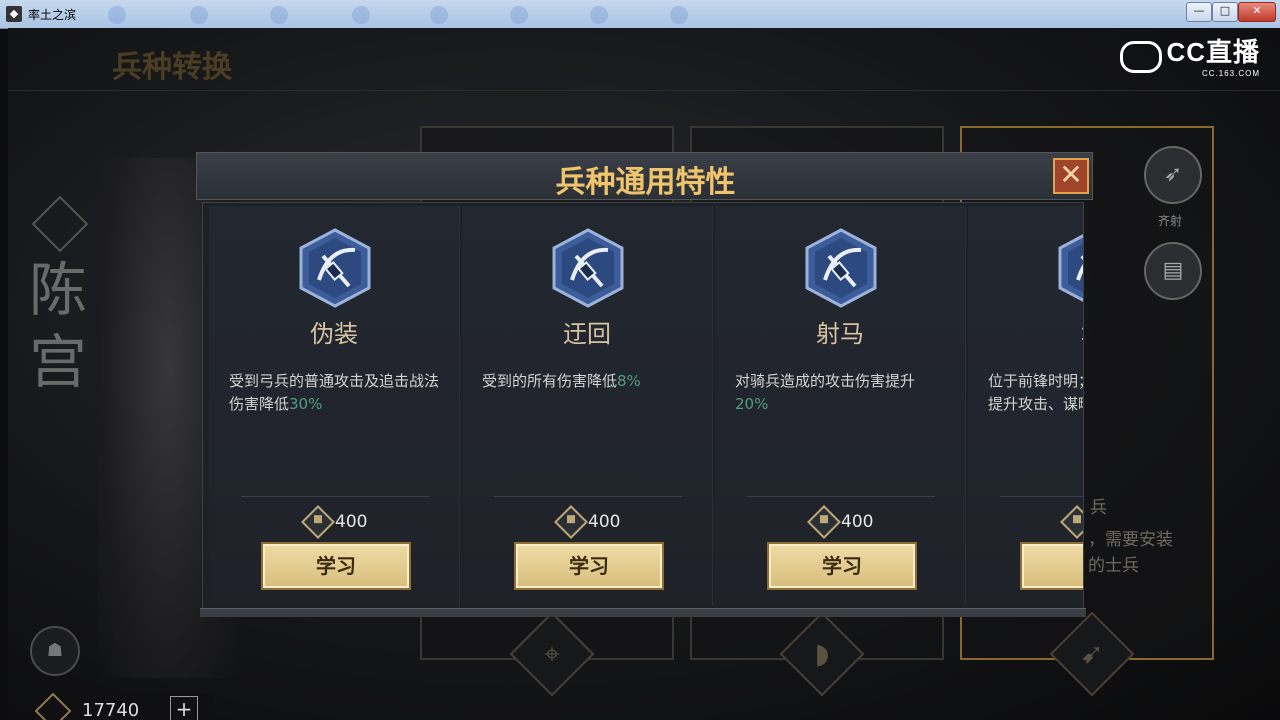 The height and width of the screenshot is (720, 1280). I want to click on cloud-logo-icon, so click(1141, 56).